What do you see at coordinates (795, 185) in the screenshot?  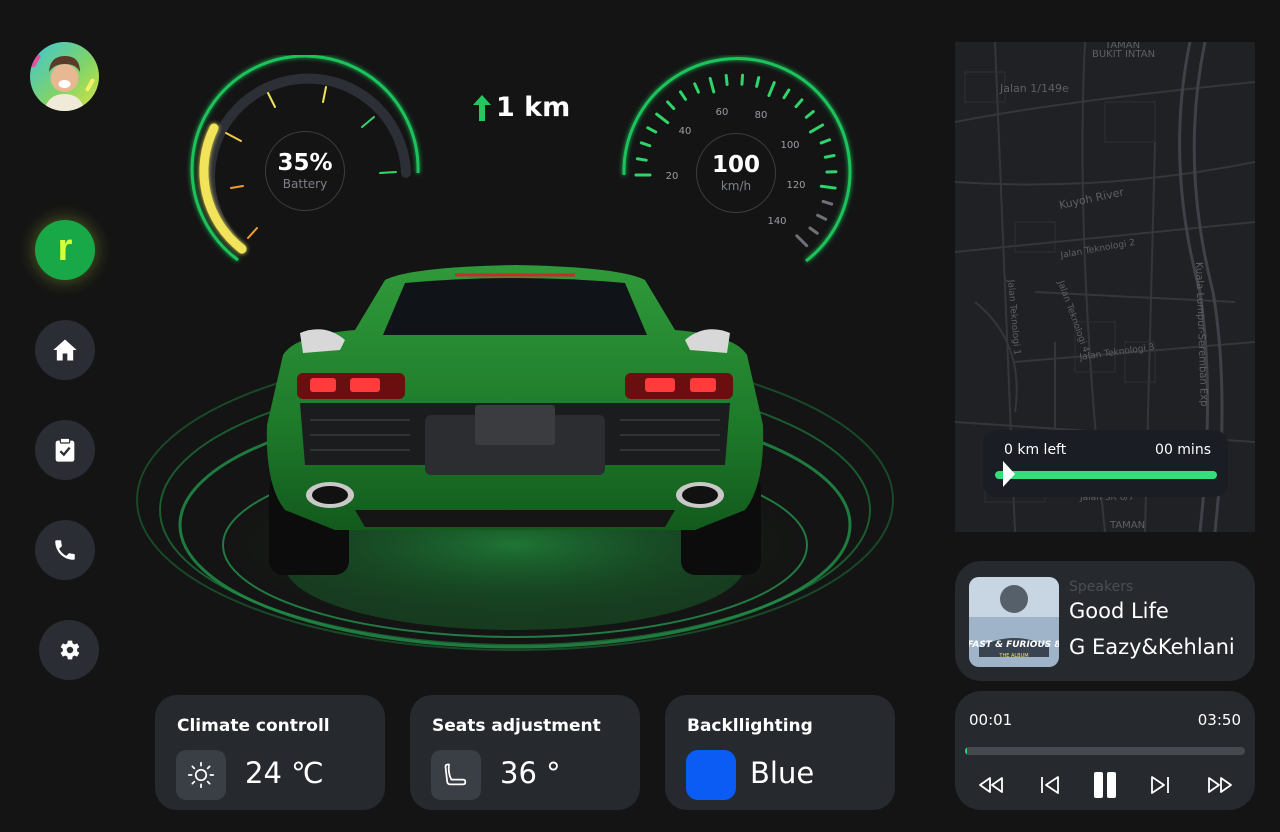 I see `speed-tick-label: 120` at bounding box center [795, 185].